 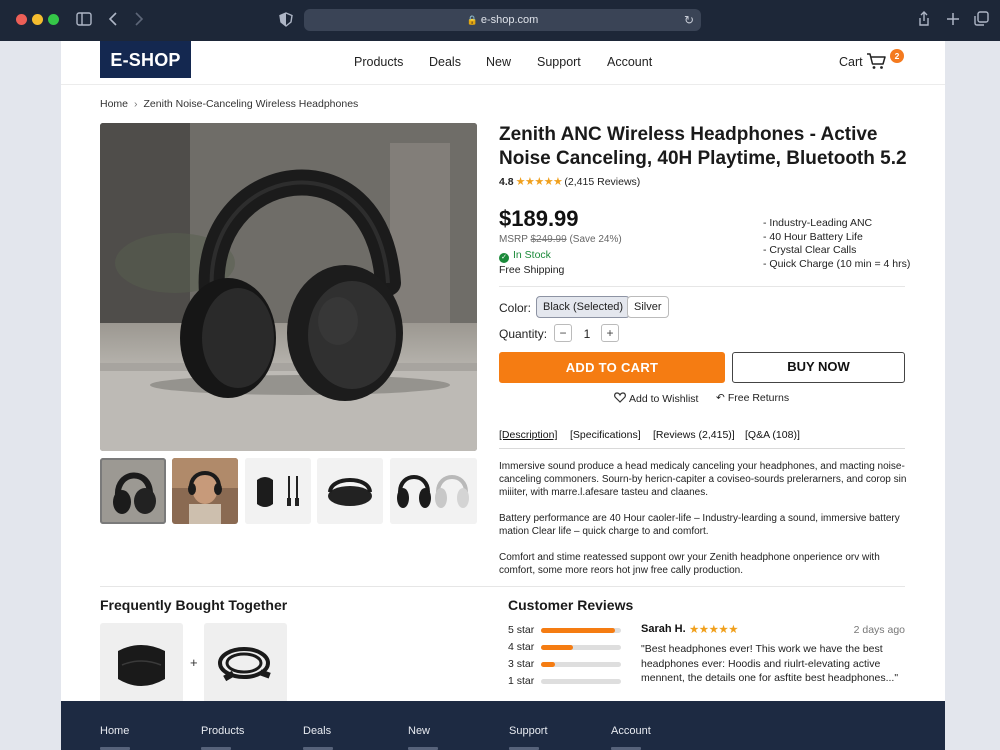 I want to click on rating-bar-row: 3 star, so click(x=564, y=664).